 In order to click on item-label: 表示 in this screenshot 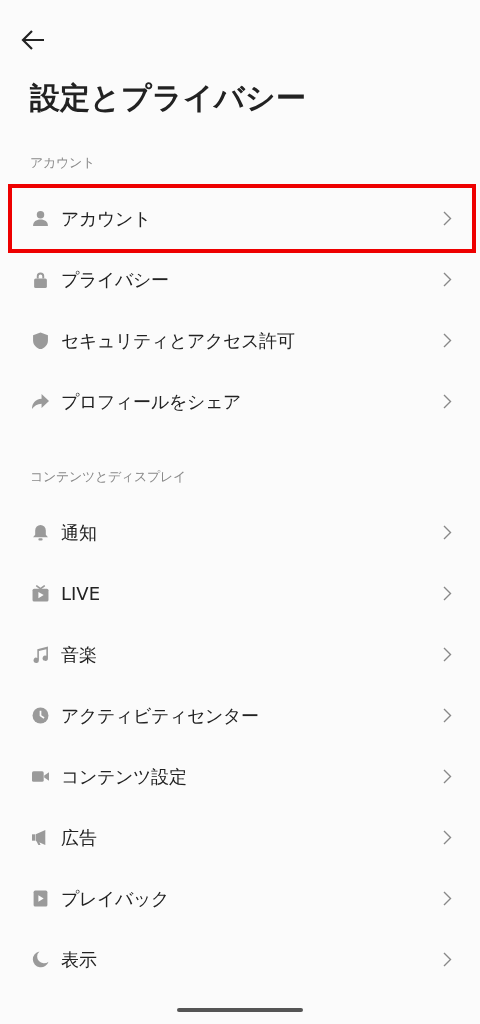, I will do `click(79, 959)`.